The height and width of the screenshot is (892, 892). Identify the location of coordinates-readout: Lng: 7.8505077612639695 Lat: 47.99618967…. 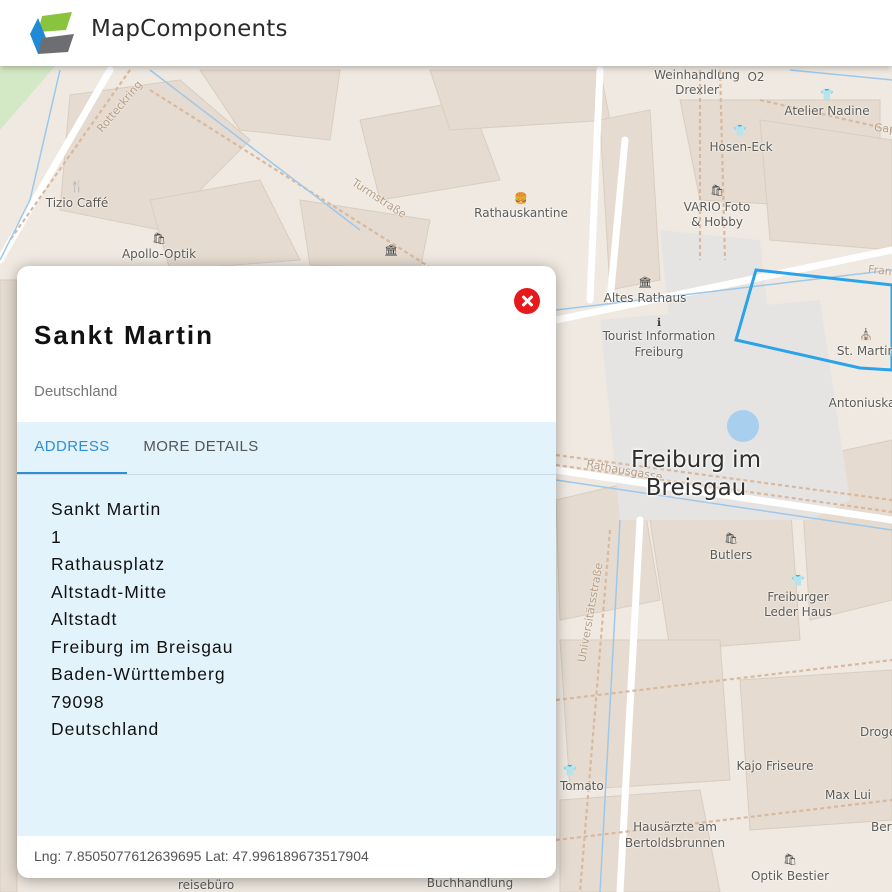
(201, 856).